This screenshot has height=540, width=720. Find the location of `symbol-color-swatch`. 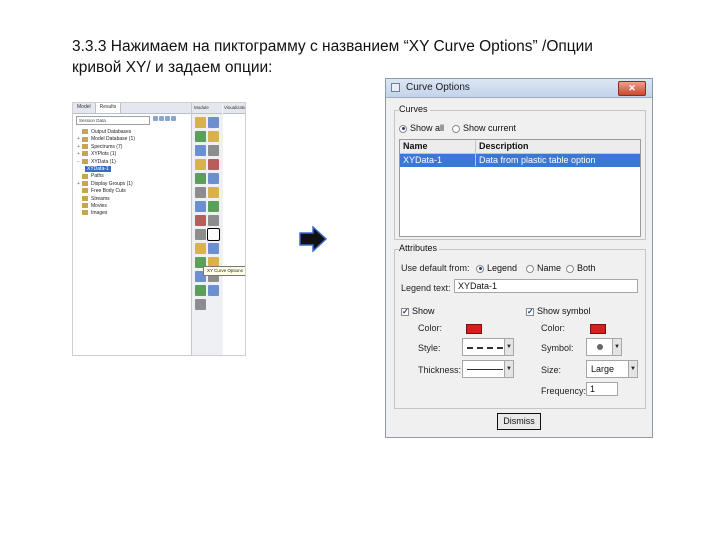

symbol-color-swatch is located at coordinates (598, 329).